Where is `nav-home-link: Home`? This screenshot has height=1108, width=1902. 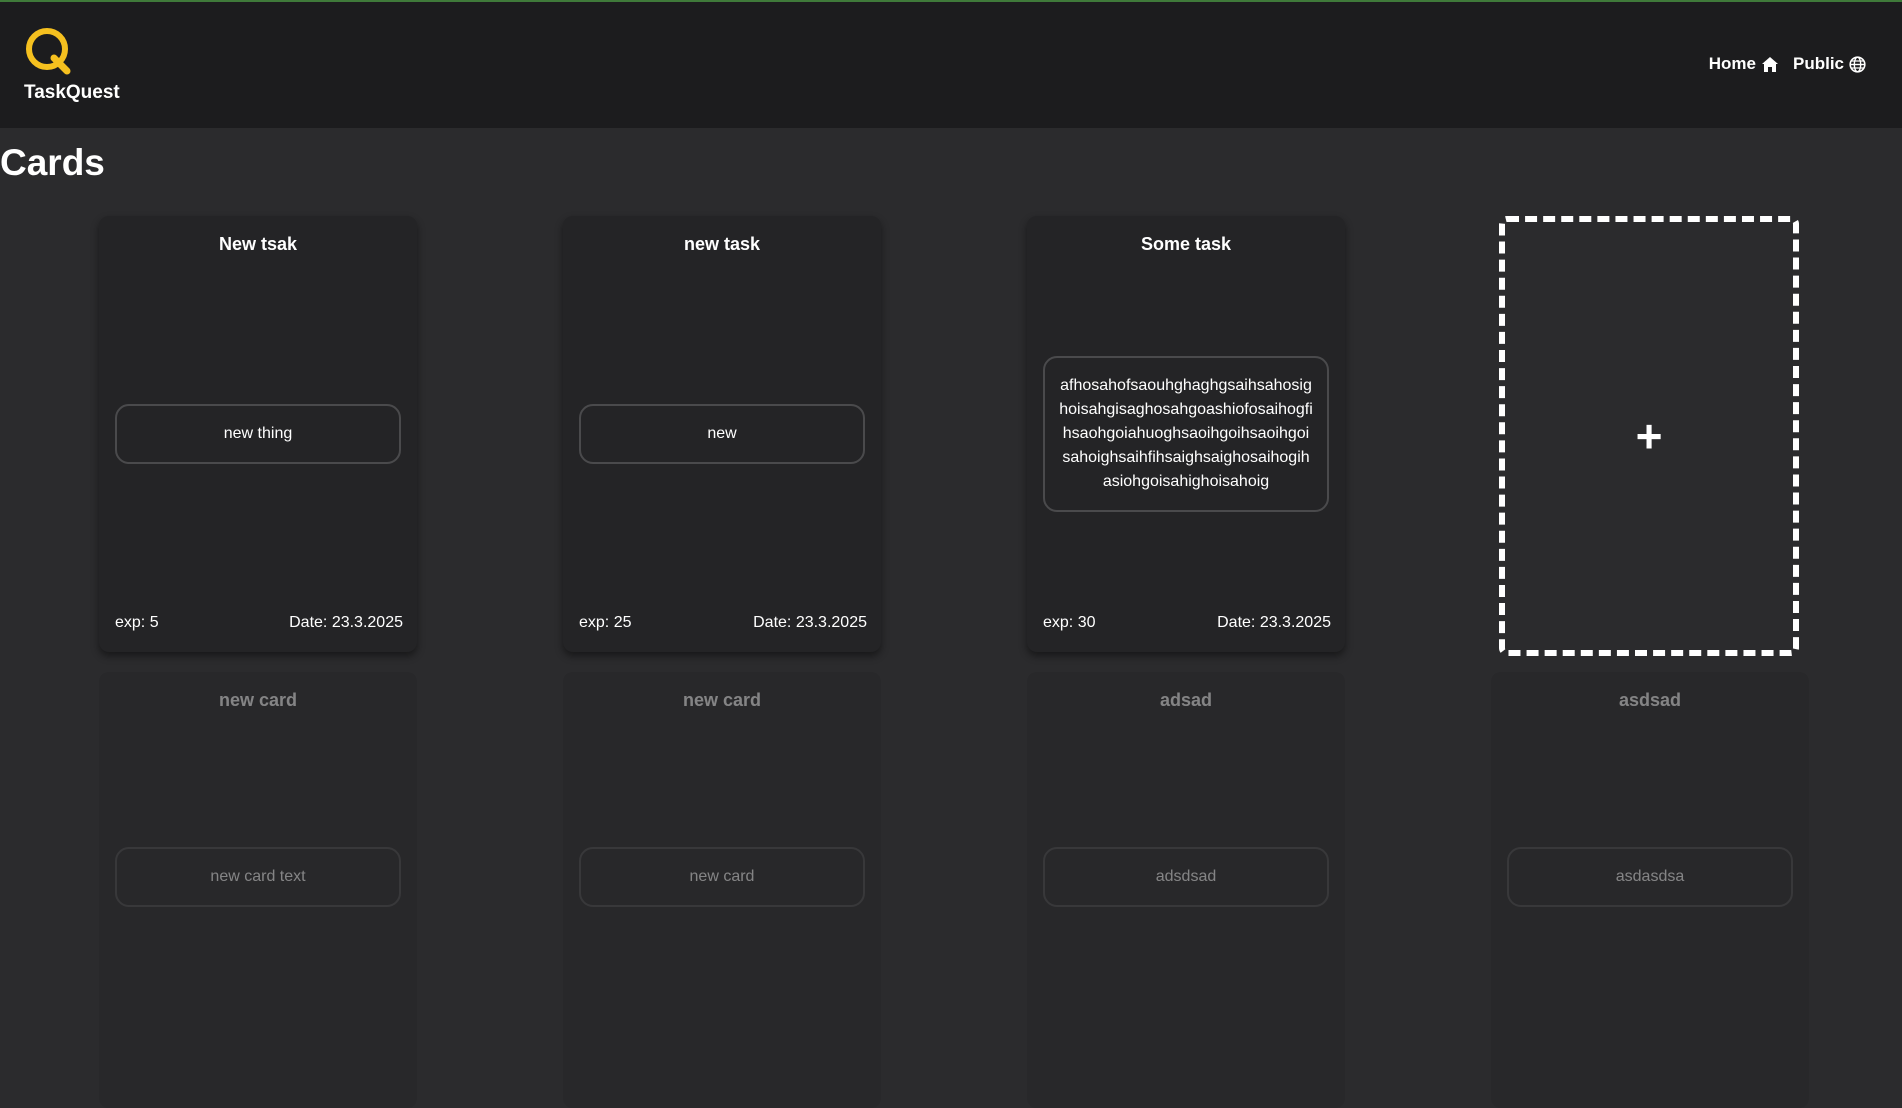
nav-home-link: Home is located at coordinates (1744, 64).